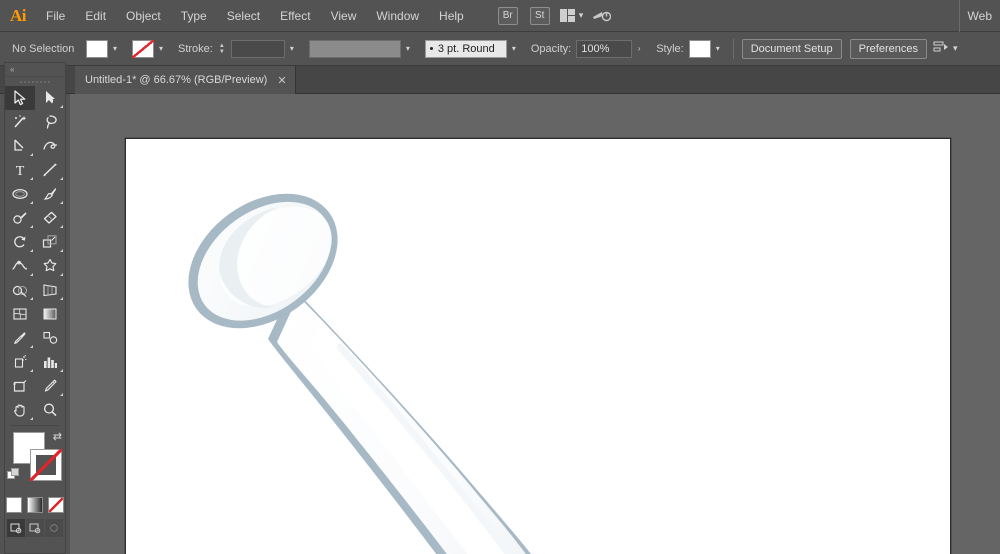  I want to click on menu-edit: Edit, so click(95, 16).